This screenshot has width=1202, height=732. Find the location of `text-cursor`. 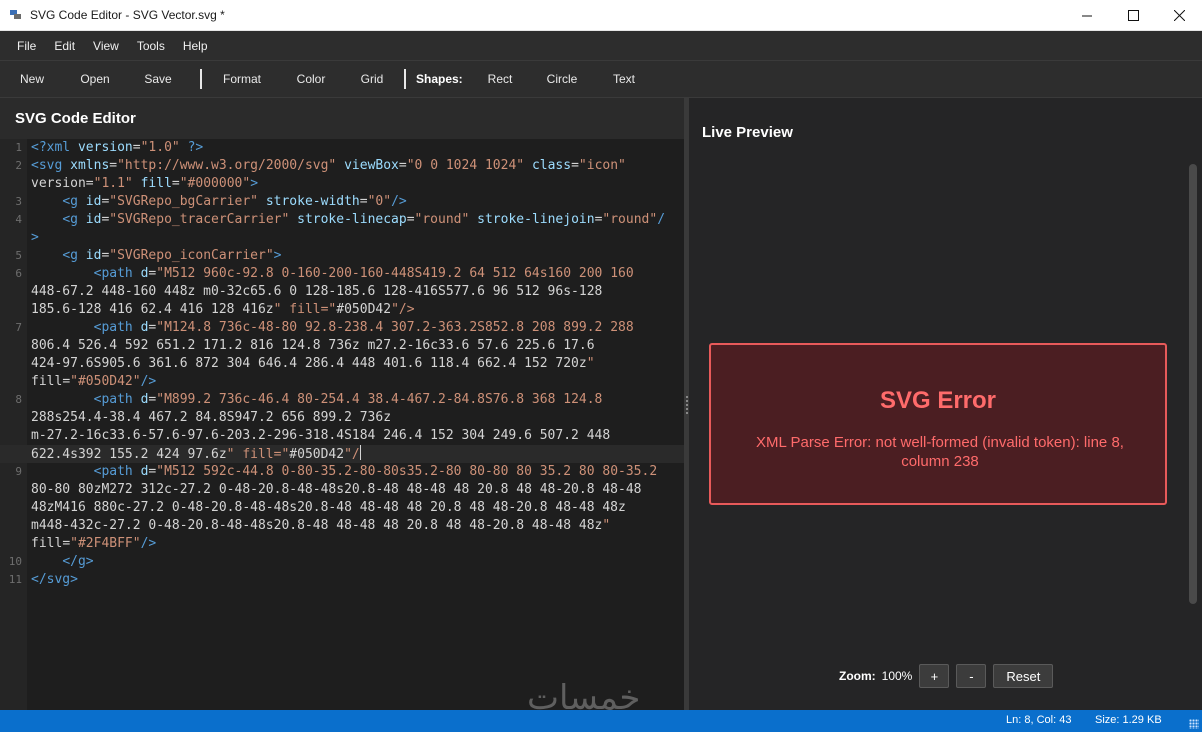

text-cursor is located at coordinates (360, 452).